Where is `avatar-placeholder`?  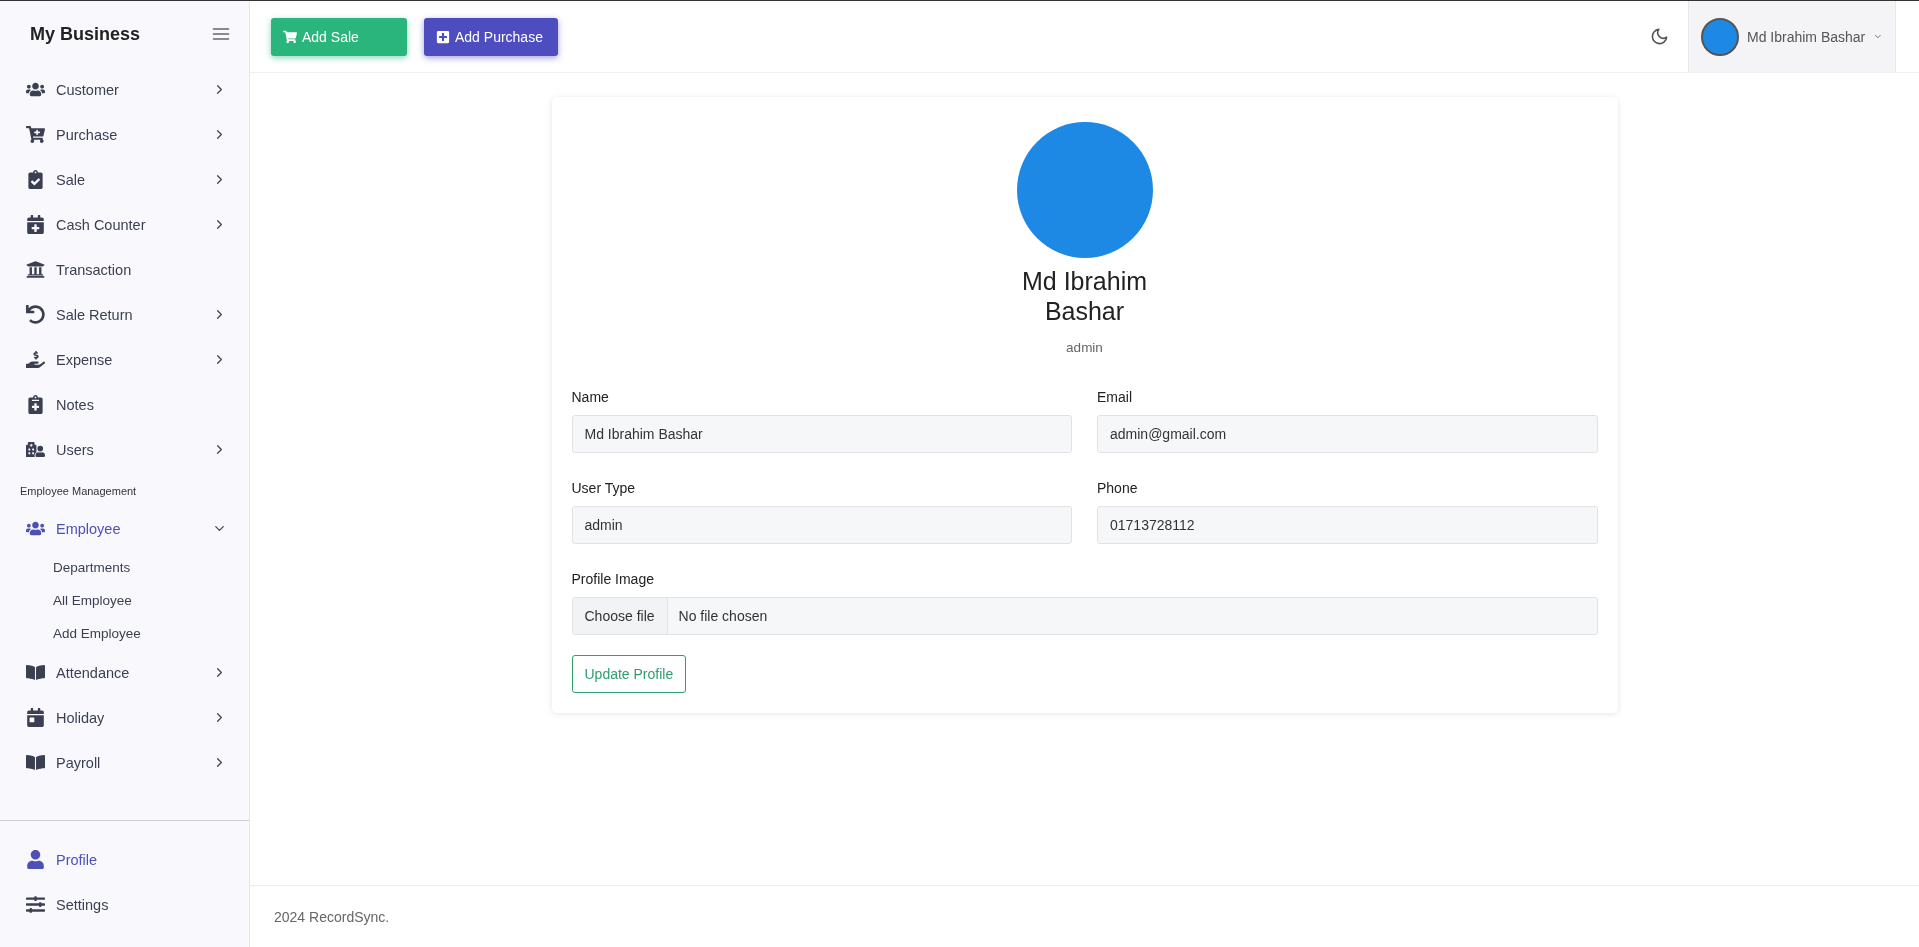 avatar-placeholder is located at coordinates (1720, 36).